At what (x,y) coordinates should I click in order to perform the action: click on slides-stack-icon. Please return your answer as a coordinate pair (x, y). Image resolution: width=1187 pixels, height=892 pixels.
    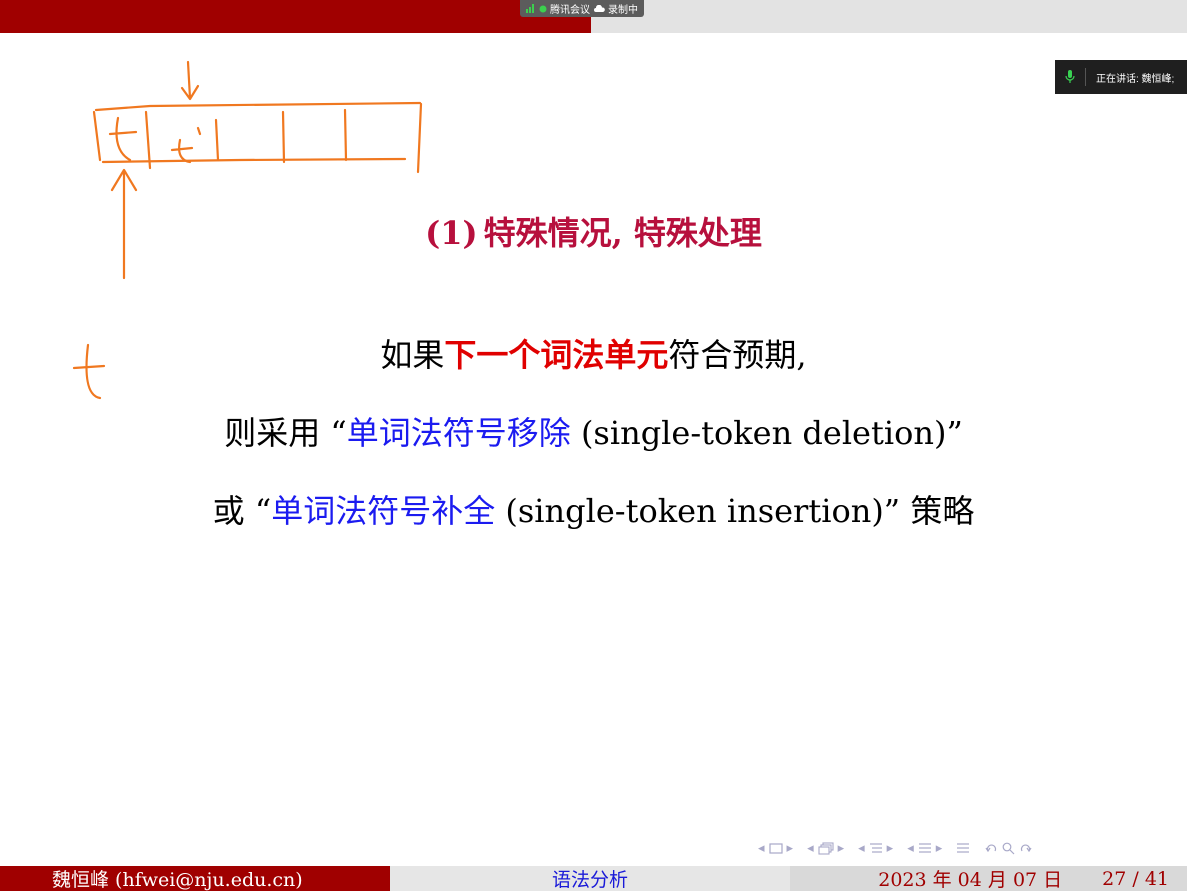
    Looking at the image, I should click on (826, 848).